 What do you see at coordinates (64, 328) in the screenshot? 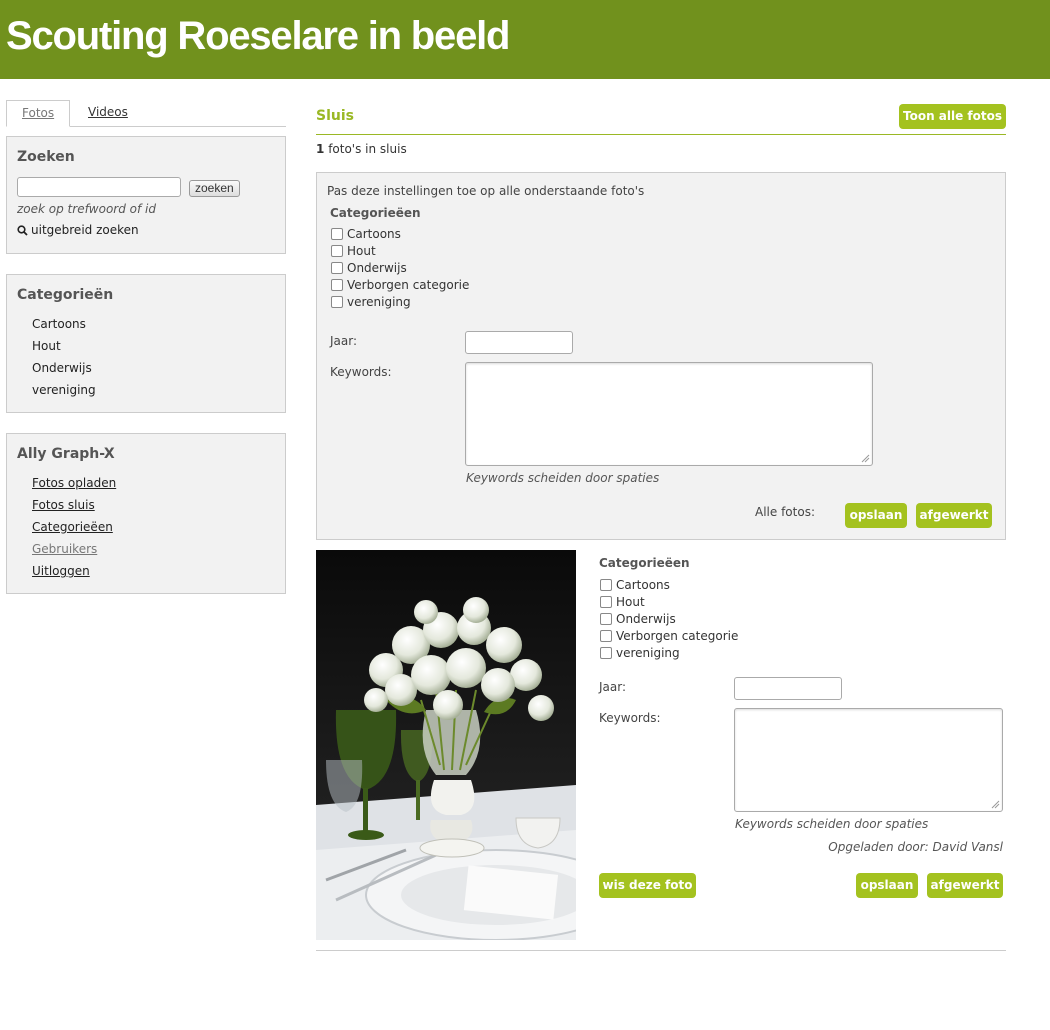
I see `category-item-cartoons: Cartoons` at bounding box center [64, 328].